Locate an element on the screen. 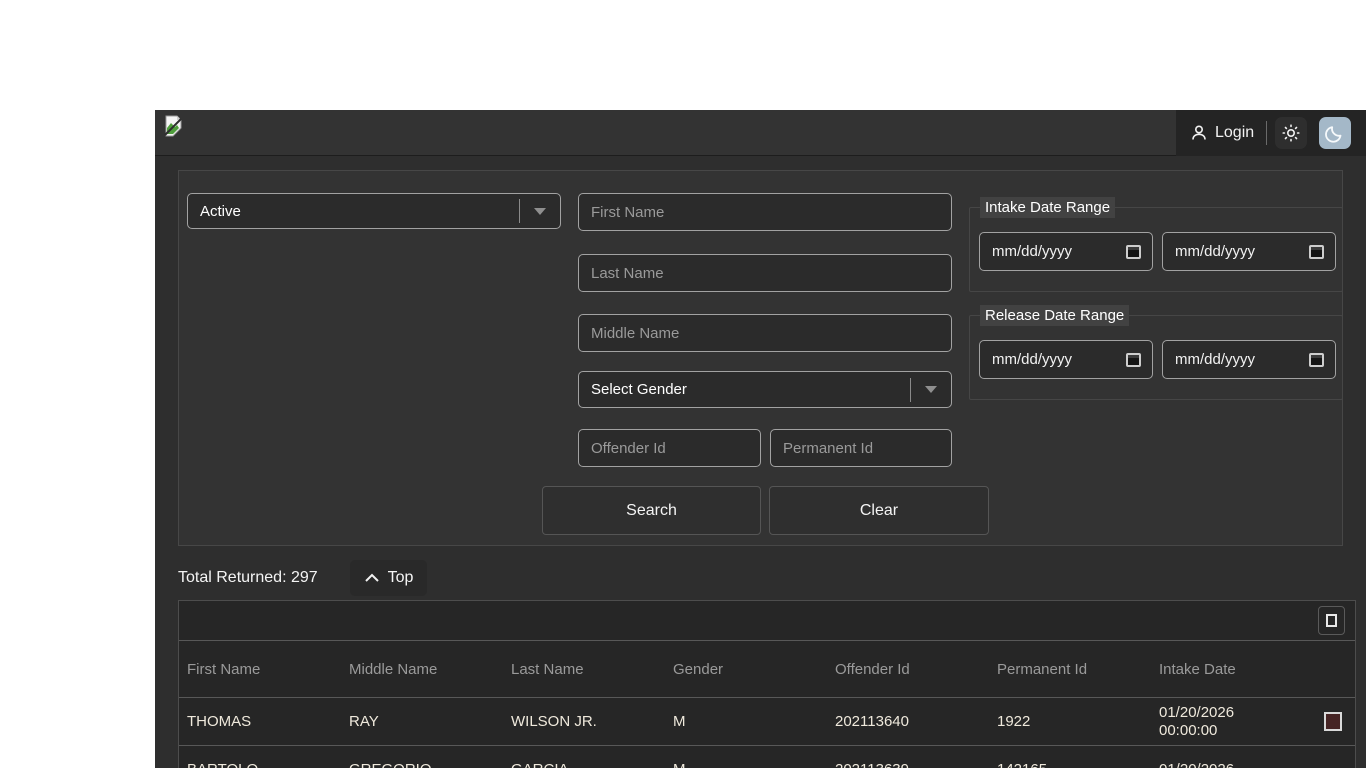 The height and width of the screenshot is (768, 1366). dark-theme-button is located at coordinates (1335, 133).